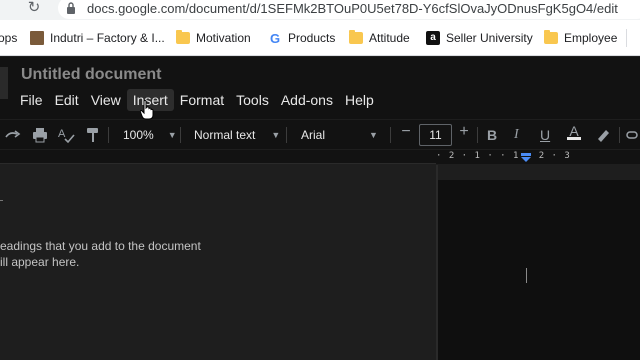 The image size is (640, 360). Describe the element at coordinates (464, 133) in the screenshot. I see `increase-font-size-button: +` at that location.